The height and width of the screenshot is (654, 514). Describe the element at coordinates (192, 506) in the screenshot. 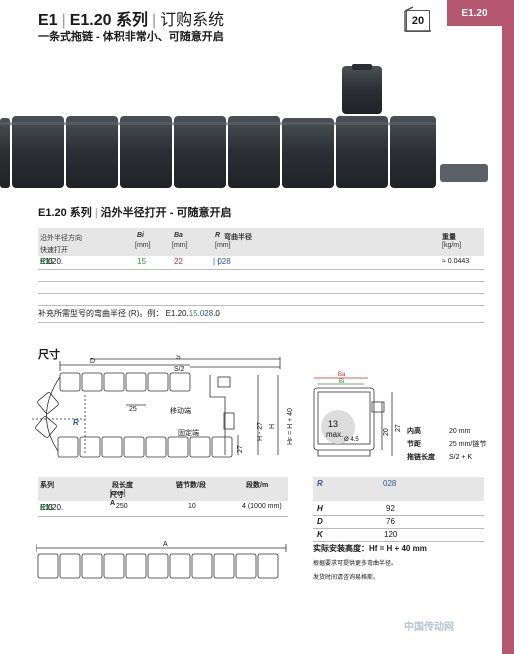

I see `segment-links: 10` at that location.